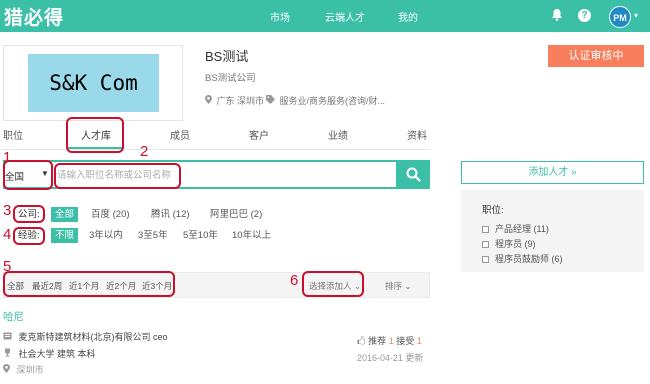 This screenshot has width=650, height=384. What do you see at coordinates (522, 229) in the screenshot?
I see `position-filter-label: 产品经理 (11)` at bounding box center [522, 229].